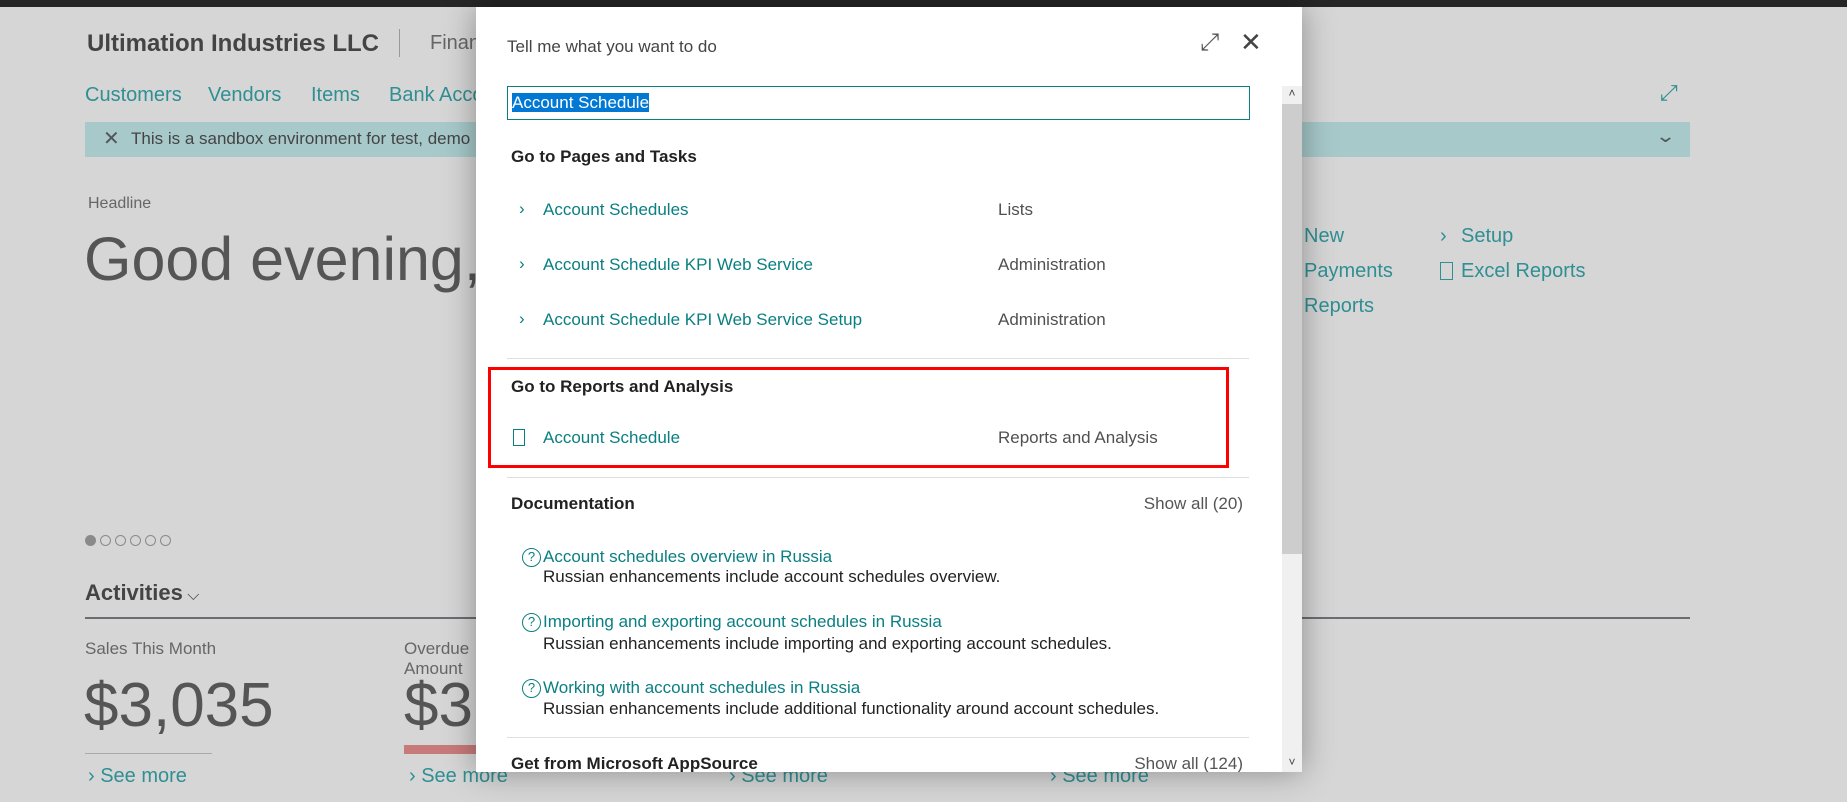 The image size is (1847, 802). Describe the element at coordinates (120, 203) in the screenshot. I see `headline-label: Headline` at that location.